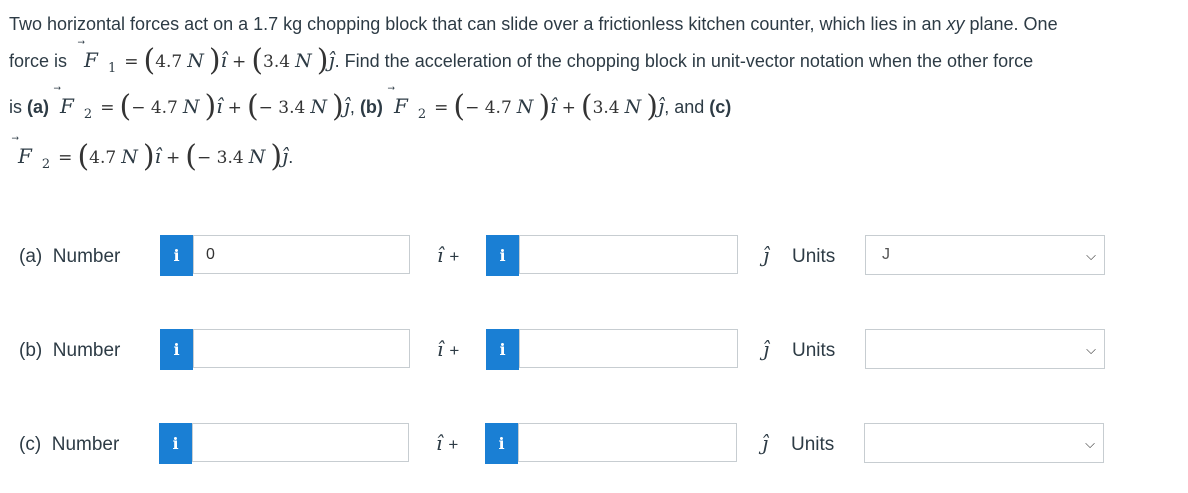 The image size is (1188, 493). I want to click on answer-row-a: (a) Number i 0 î + i ĵ Units J ⌵, so click(594, 256).